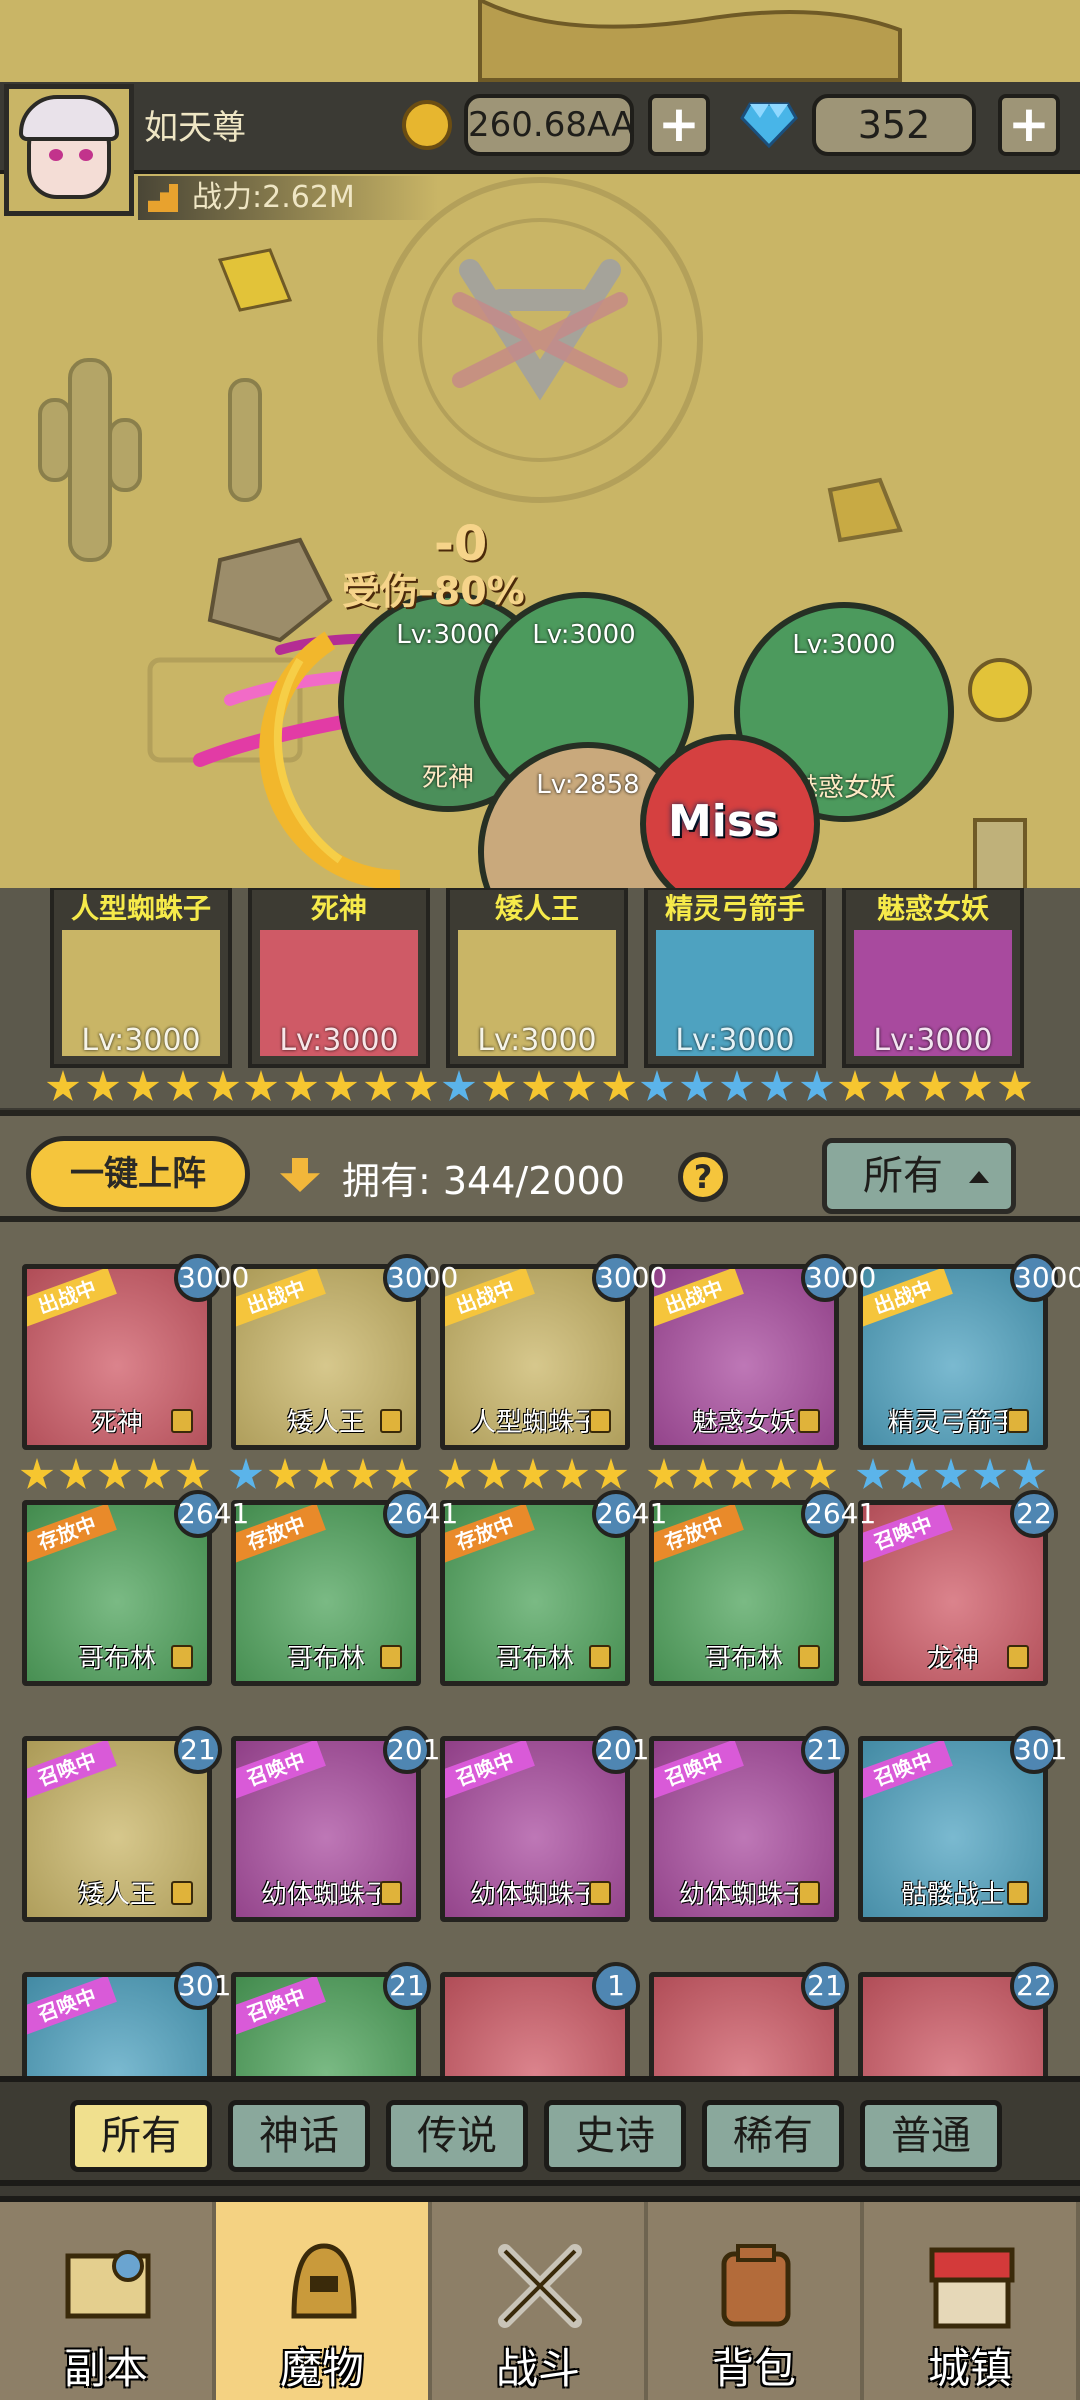 The height and width of the screenshot is (2400, 1080). I want to click on diamond-icon, so click(769, 125).